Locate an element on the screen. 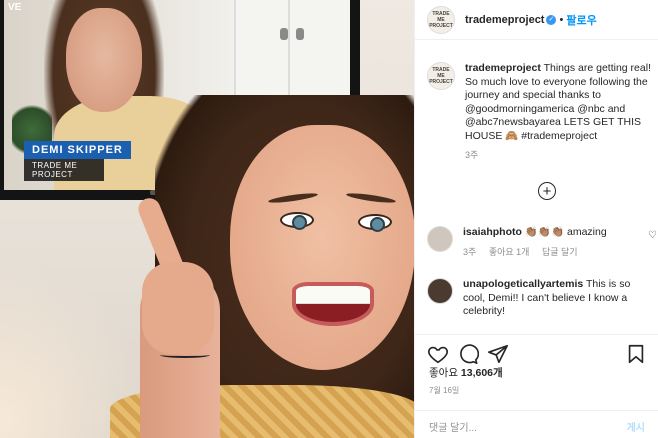 This screenshot has height=438, width=658. comment-like-heart-icon: ♡ is located at coordinates (652, 235).